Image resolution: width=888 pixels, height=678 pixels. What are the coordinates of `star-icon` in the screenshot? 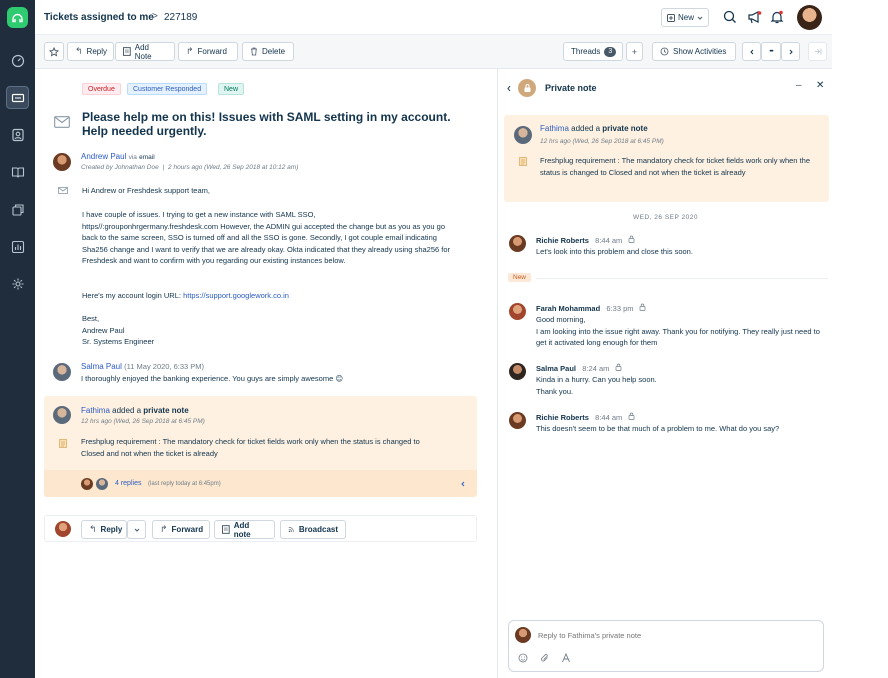 It's located at (54, 51).